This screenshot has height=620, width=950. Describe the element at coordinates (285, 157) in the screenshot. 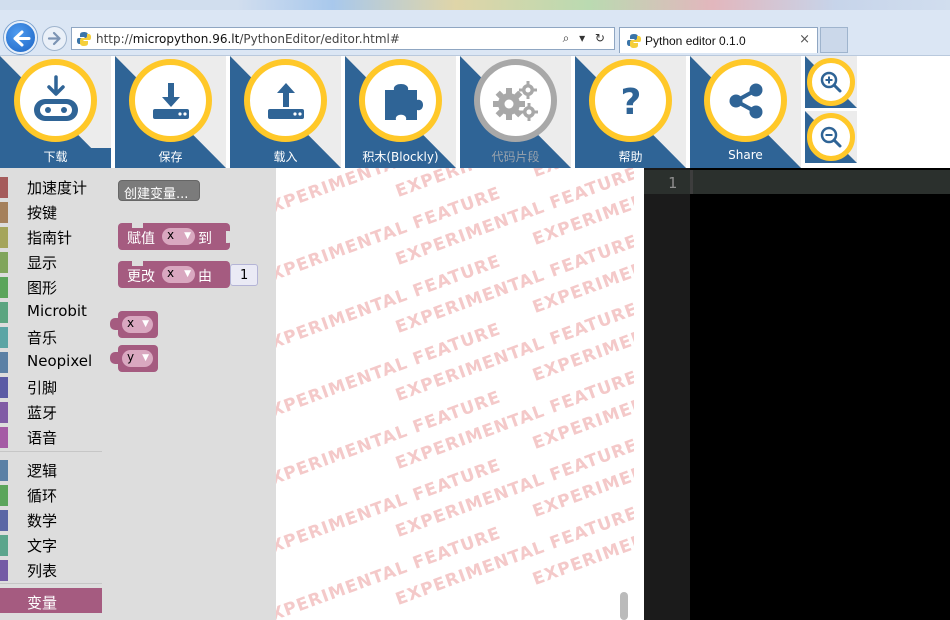

I see `load-label: 载入` at that location.